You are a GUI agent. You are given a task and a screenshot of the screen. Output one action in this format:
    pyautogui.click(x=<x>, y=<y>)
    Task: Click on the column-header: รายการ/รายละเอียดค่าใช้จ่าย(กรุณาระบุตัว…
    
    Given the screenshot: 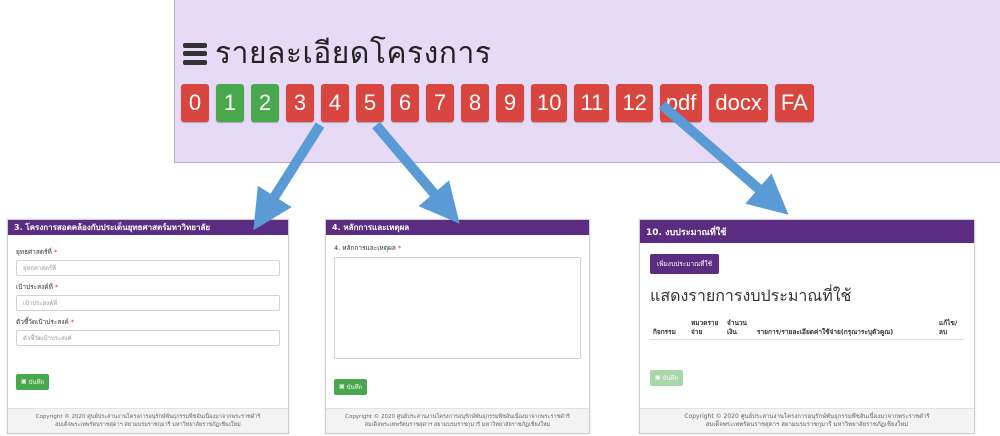 What is the action you would take?
    pyautogui.click(x=845, y=328)
    